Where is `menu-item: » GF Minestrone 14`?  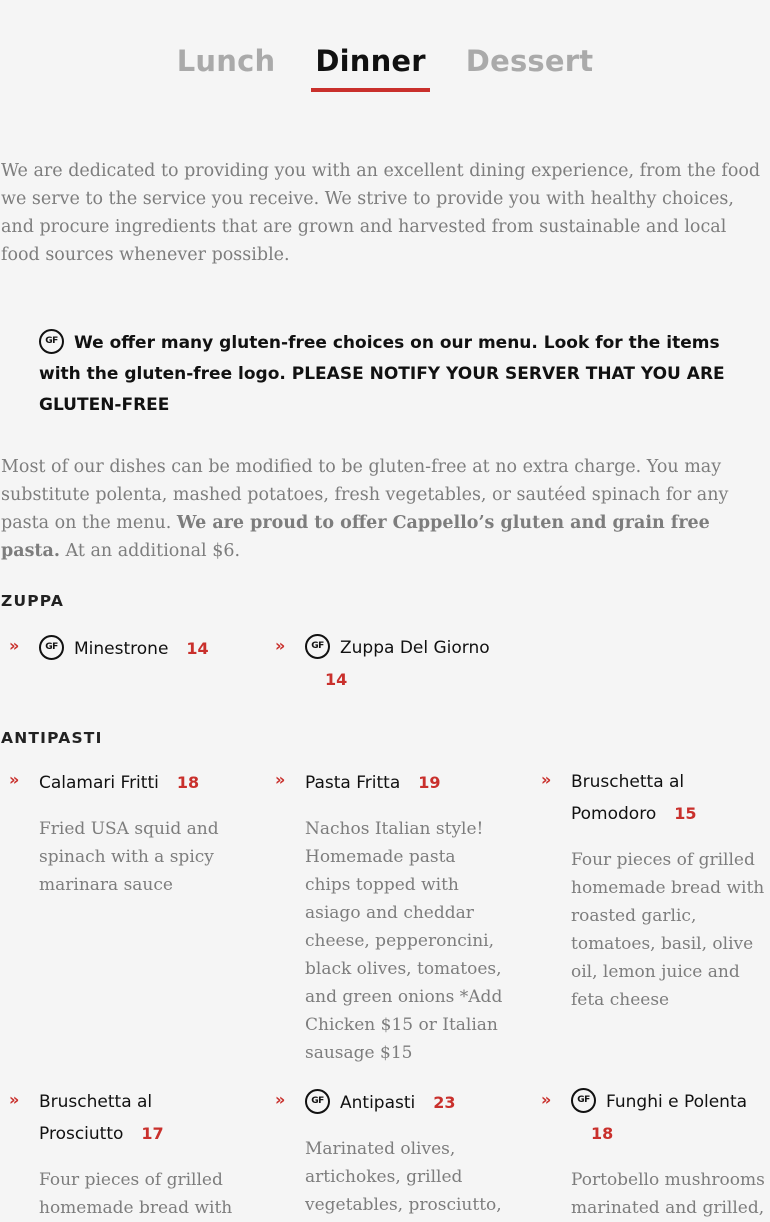
menu-item: » GF Minestrone 14 is located at coordinates (124, 649).